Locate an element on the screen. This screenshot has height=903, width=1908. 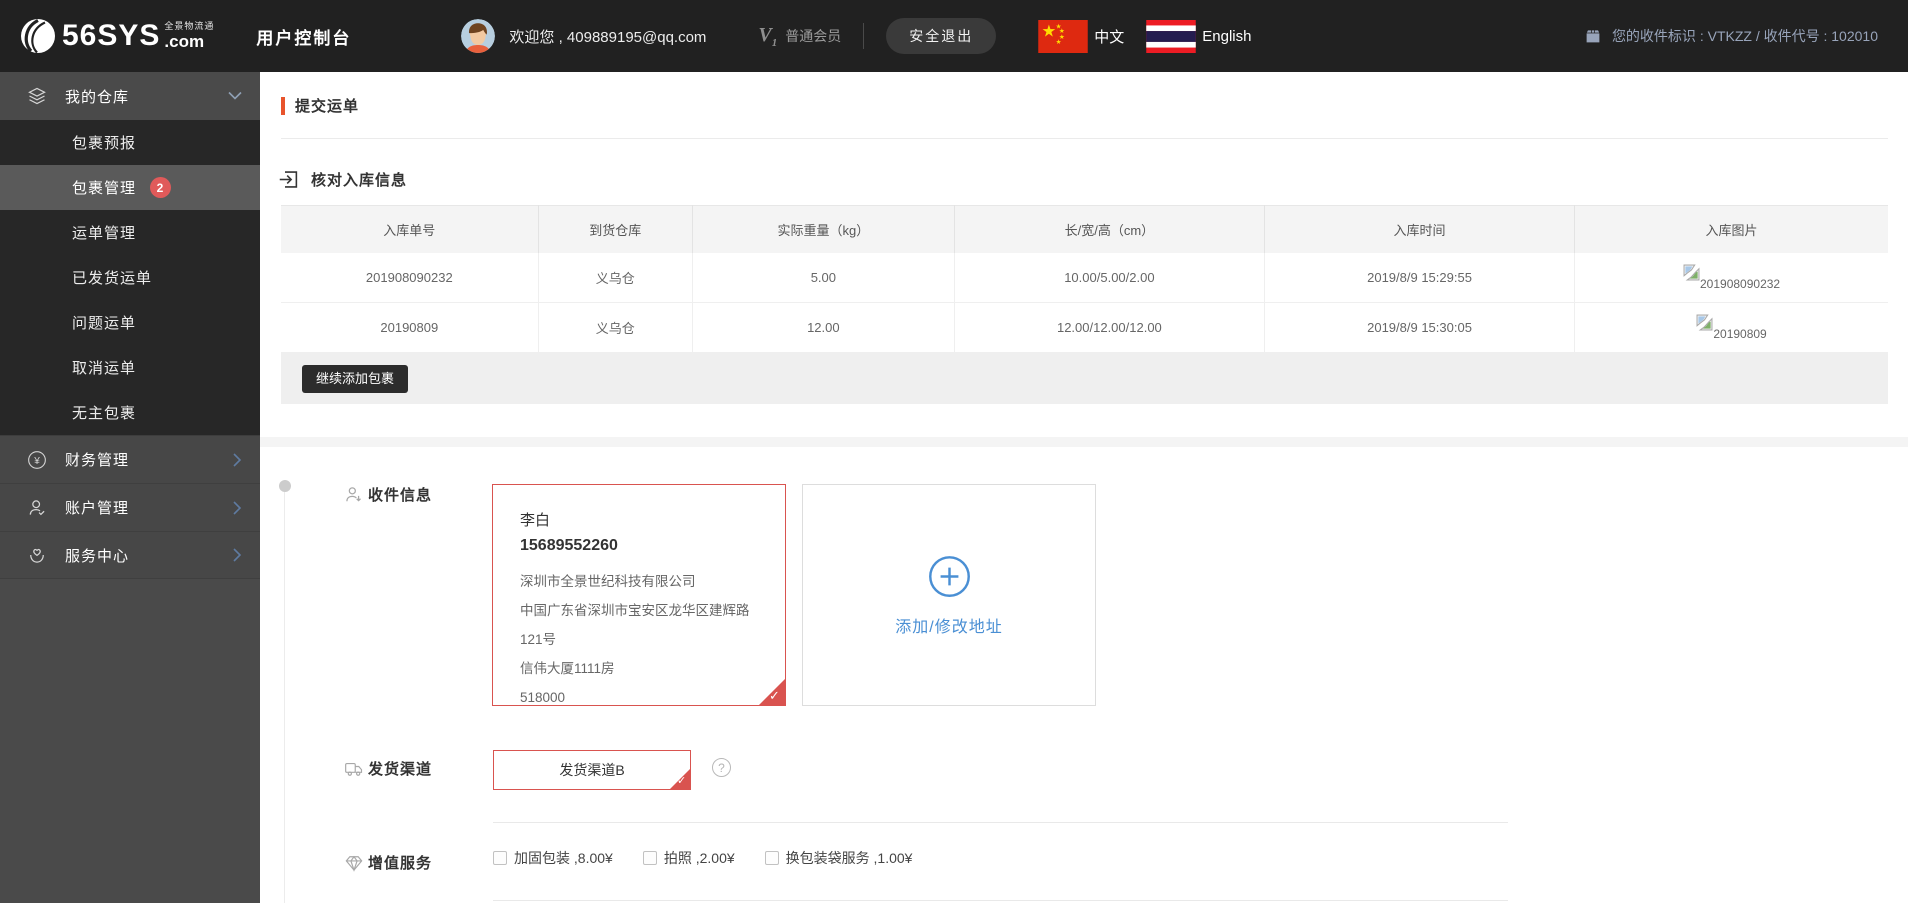
cell-time: 2019/8/9 15:30:05 is located at coordinates (1420, 327).